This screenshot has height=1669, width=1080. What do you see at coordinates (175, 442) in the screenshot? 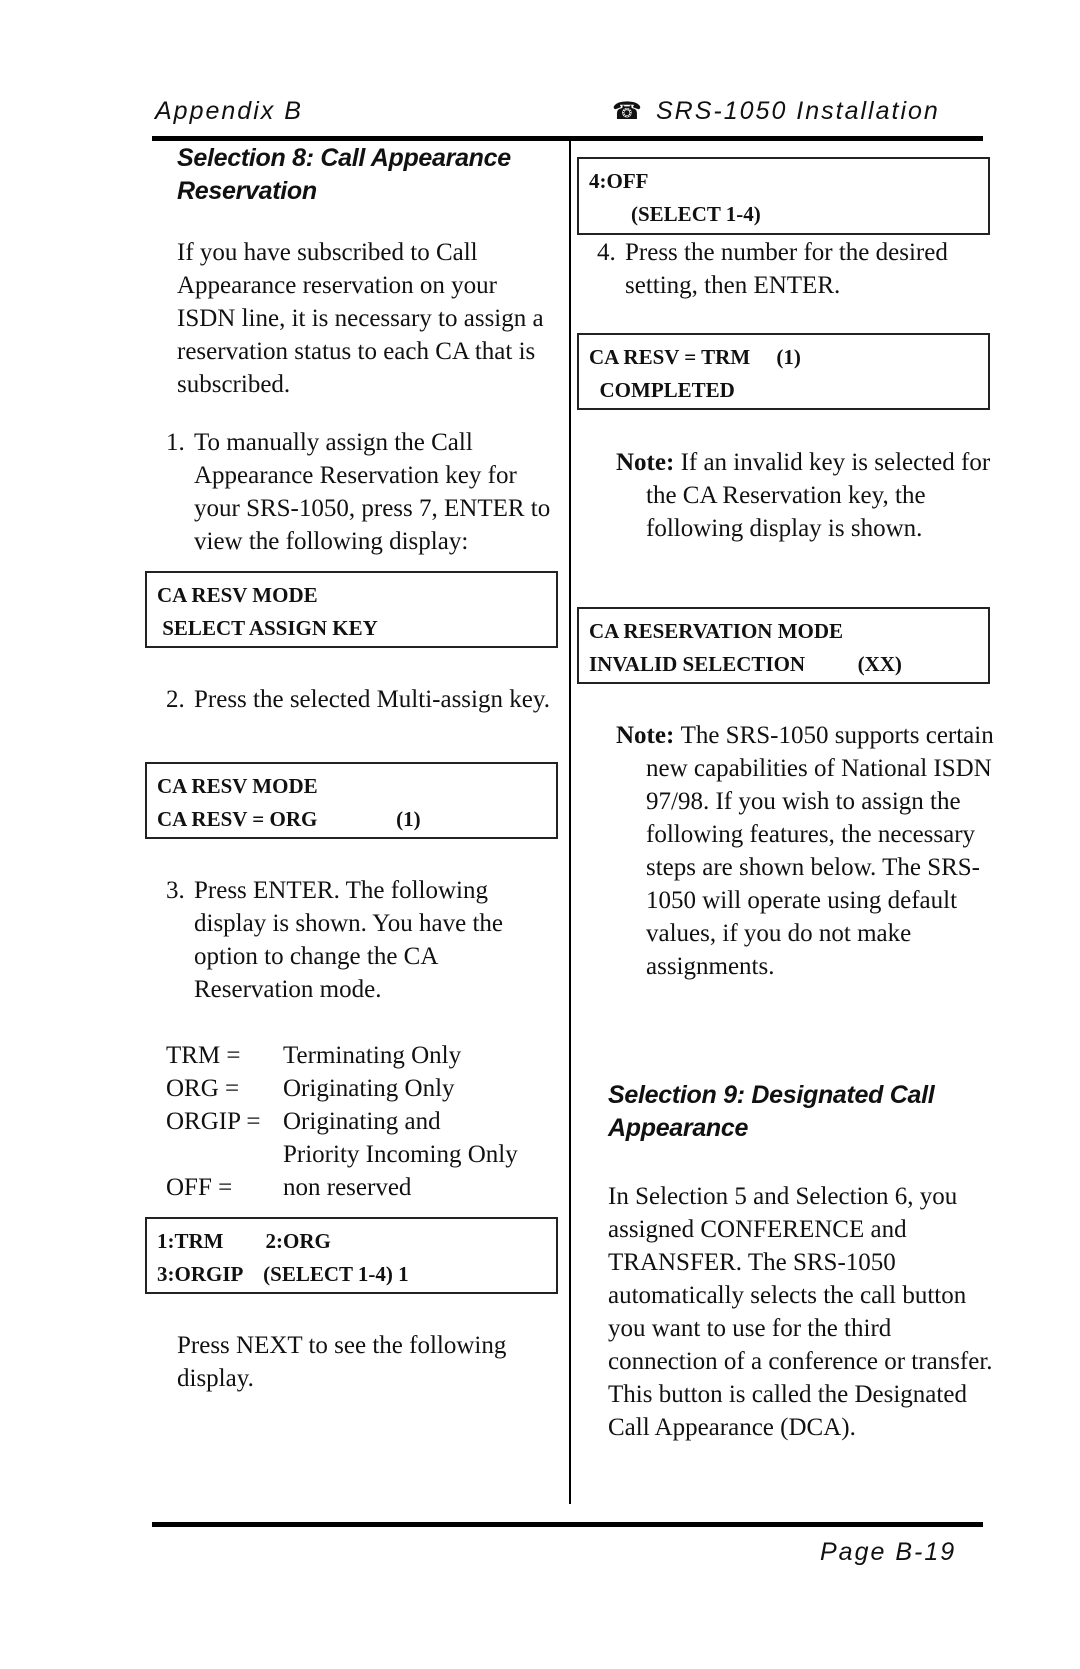
I see `step-number: 1.` at bounding box center [175, 442].